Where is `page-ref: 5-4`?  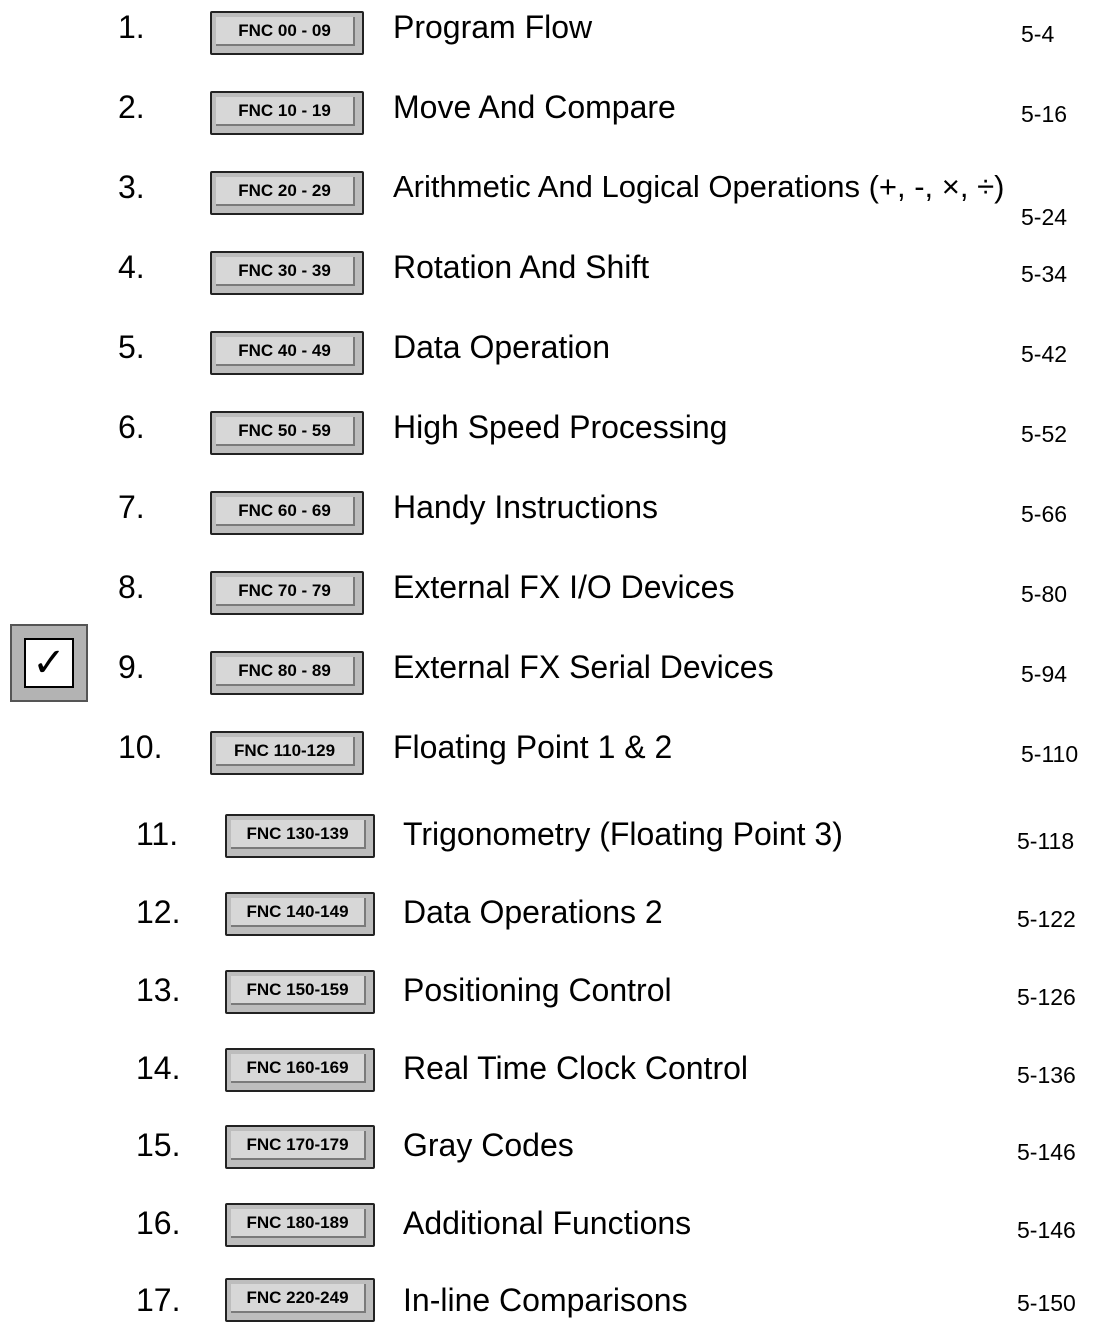 page-ref: 5-4 is located at coordinates (1038, 34).